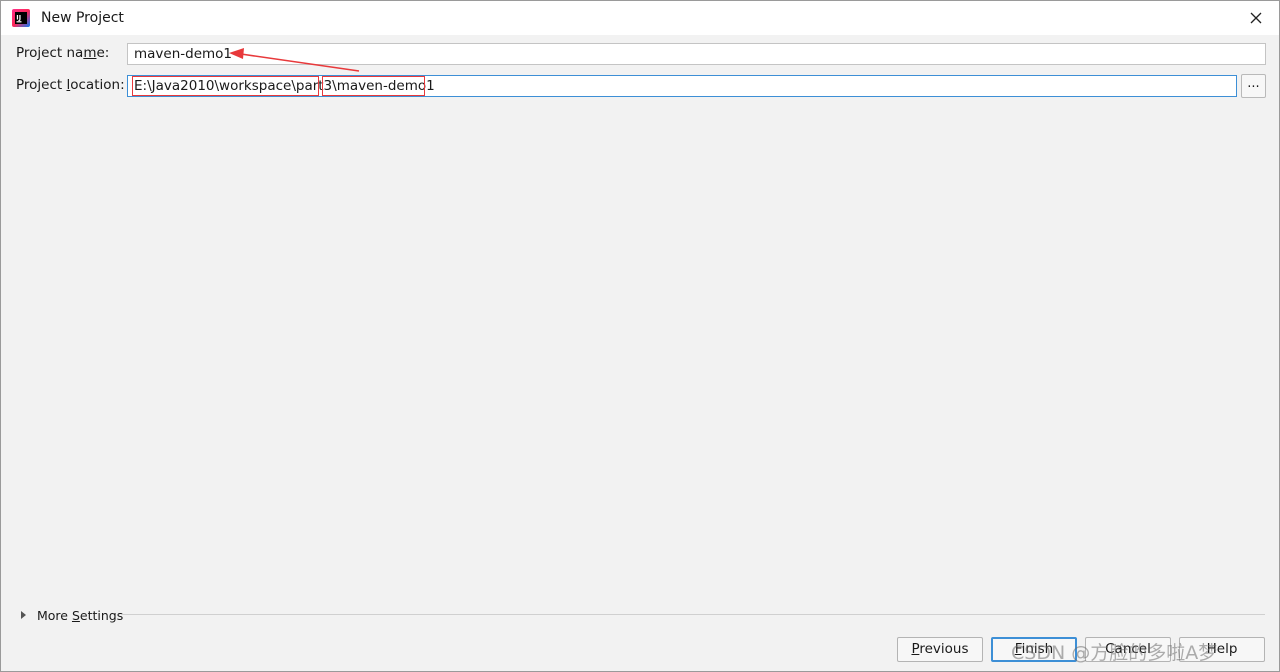  I want to click on previous-button: Previous, so click(940, 649).